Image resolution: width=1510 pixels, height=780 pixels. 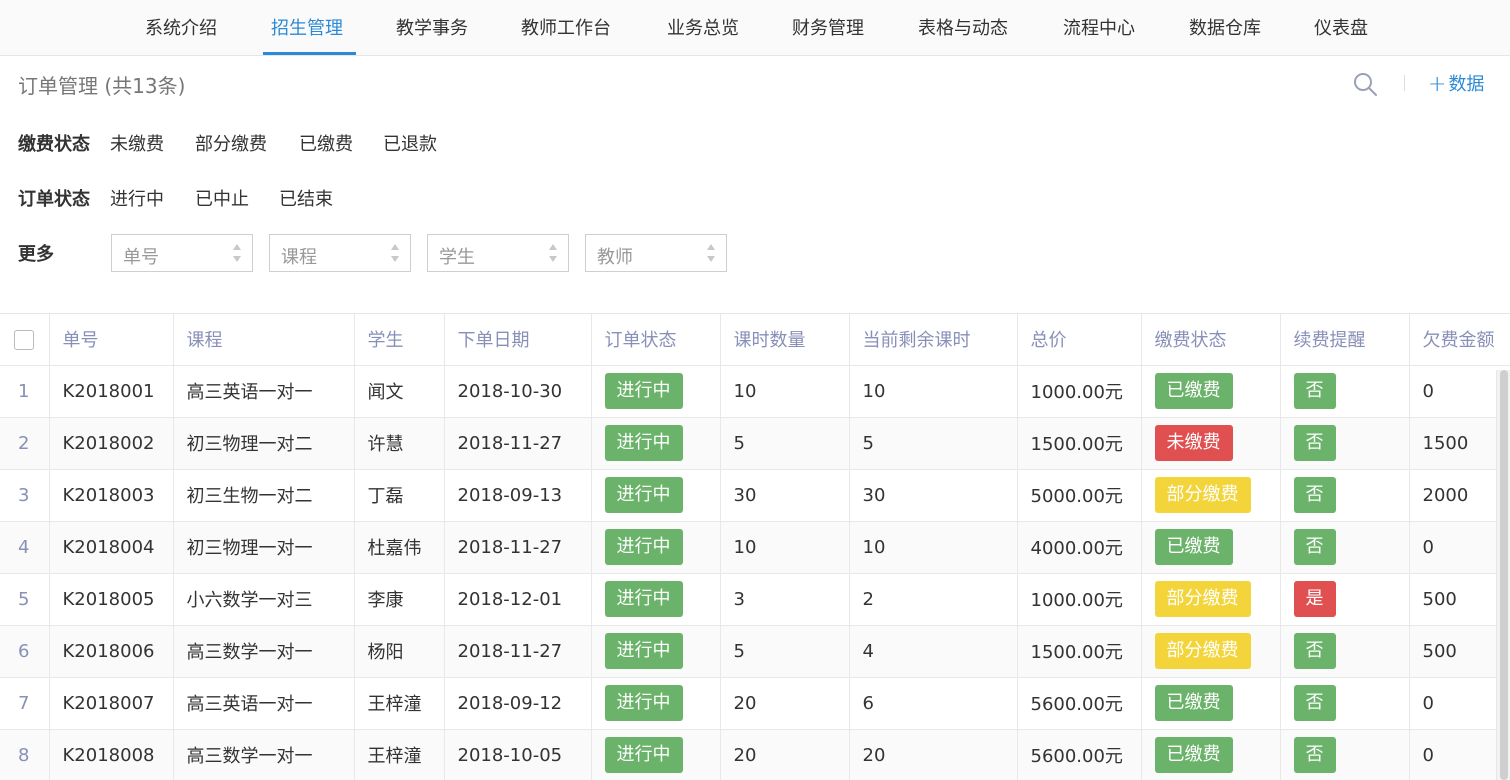 I want to click on filter-finished: 已结束, so click(x=306, y=198).